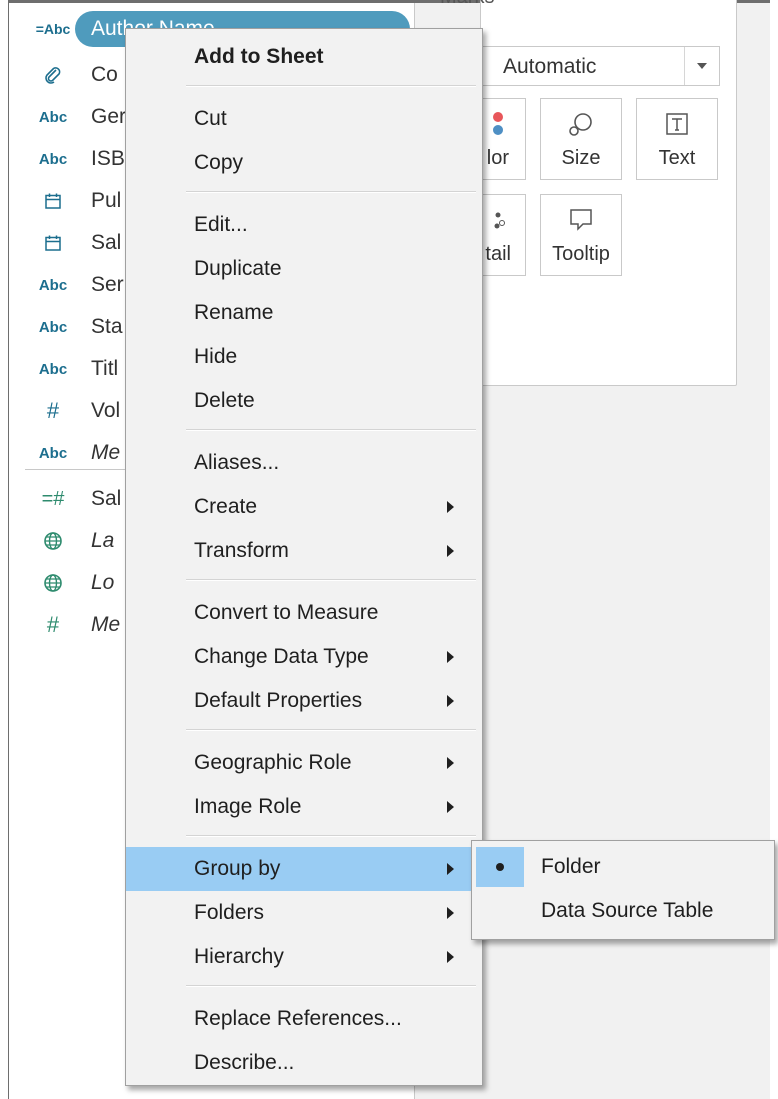 This screenshot has height=1099, width=778. What do you see at coordinates (239, 956) in the screenshot?
I see `menu-item-label: Hierarchy` at bounding box center [239, 956].